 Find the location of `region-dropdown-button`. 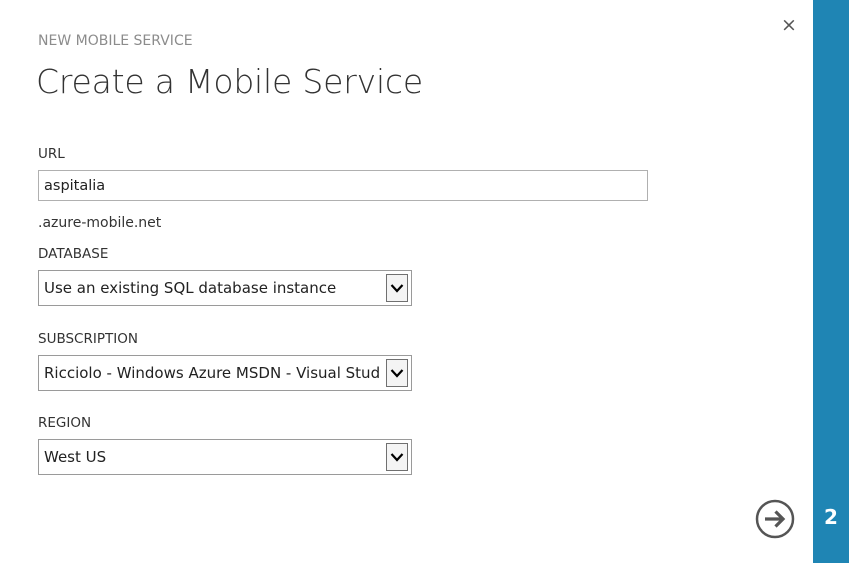

region-dropdown-button is located at coordinates (397, 457).